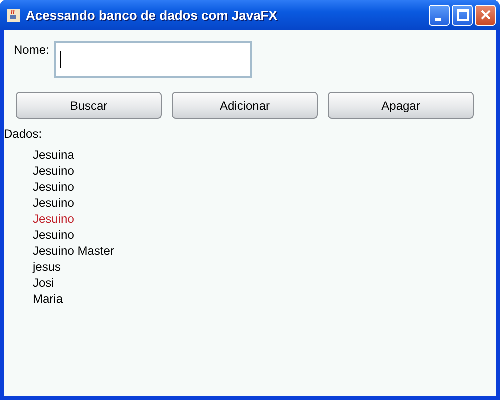  I want to click on name-label: Nome:, so click(32, 50).